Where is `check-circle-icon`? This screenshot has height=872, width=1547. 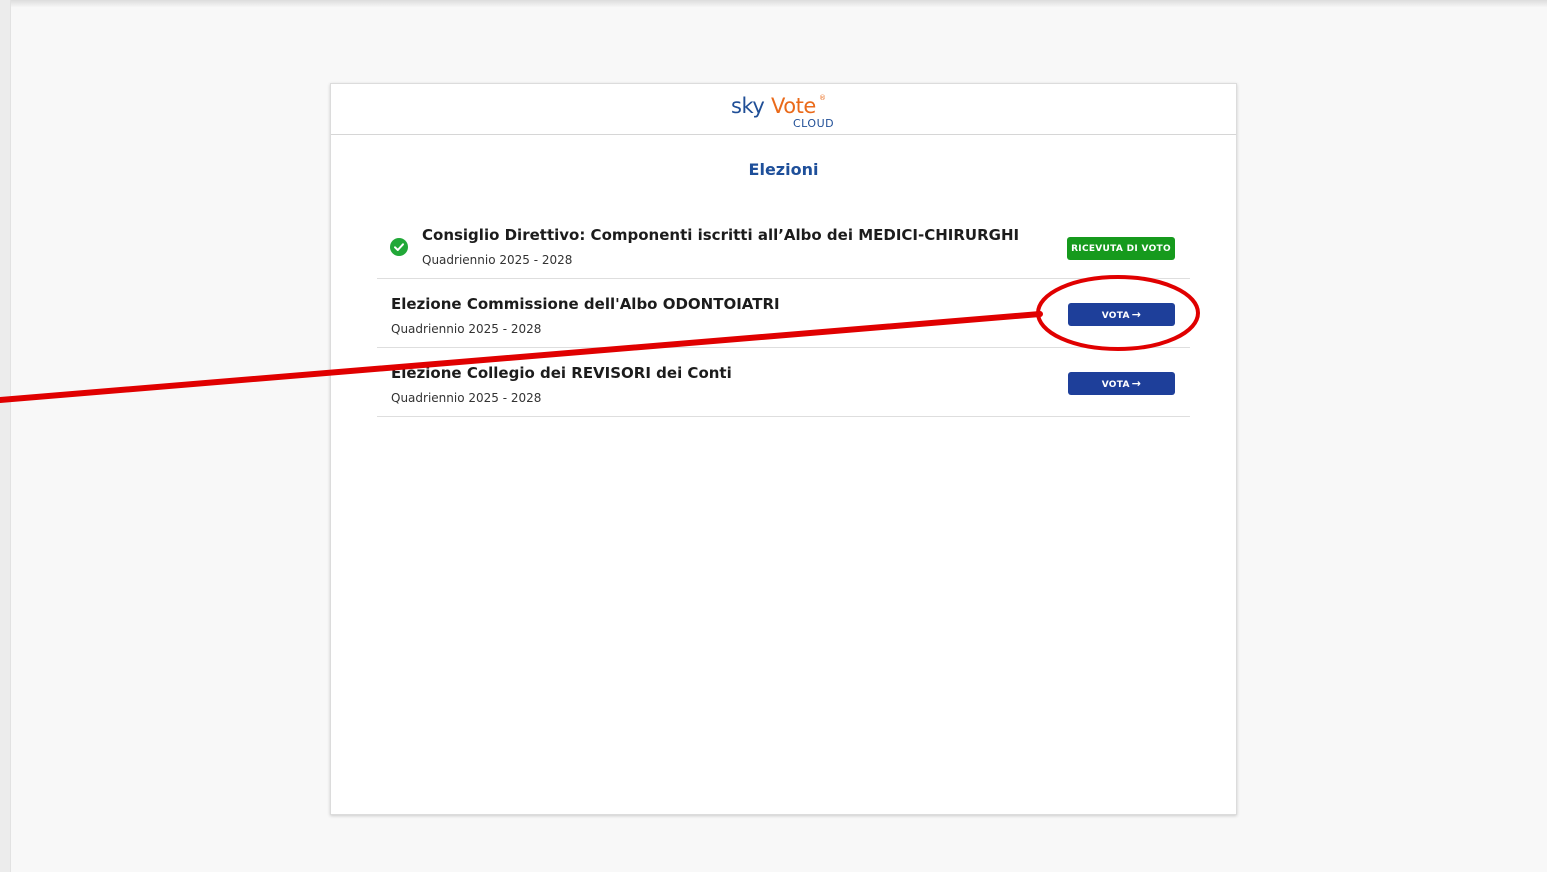 check-circle-icon is located at coordinates (399, 247).